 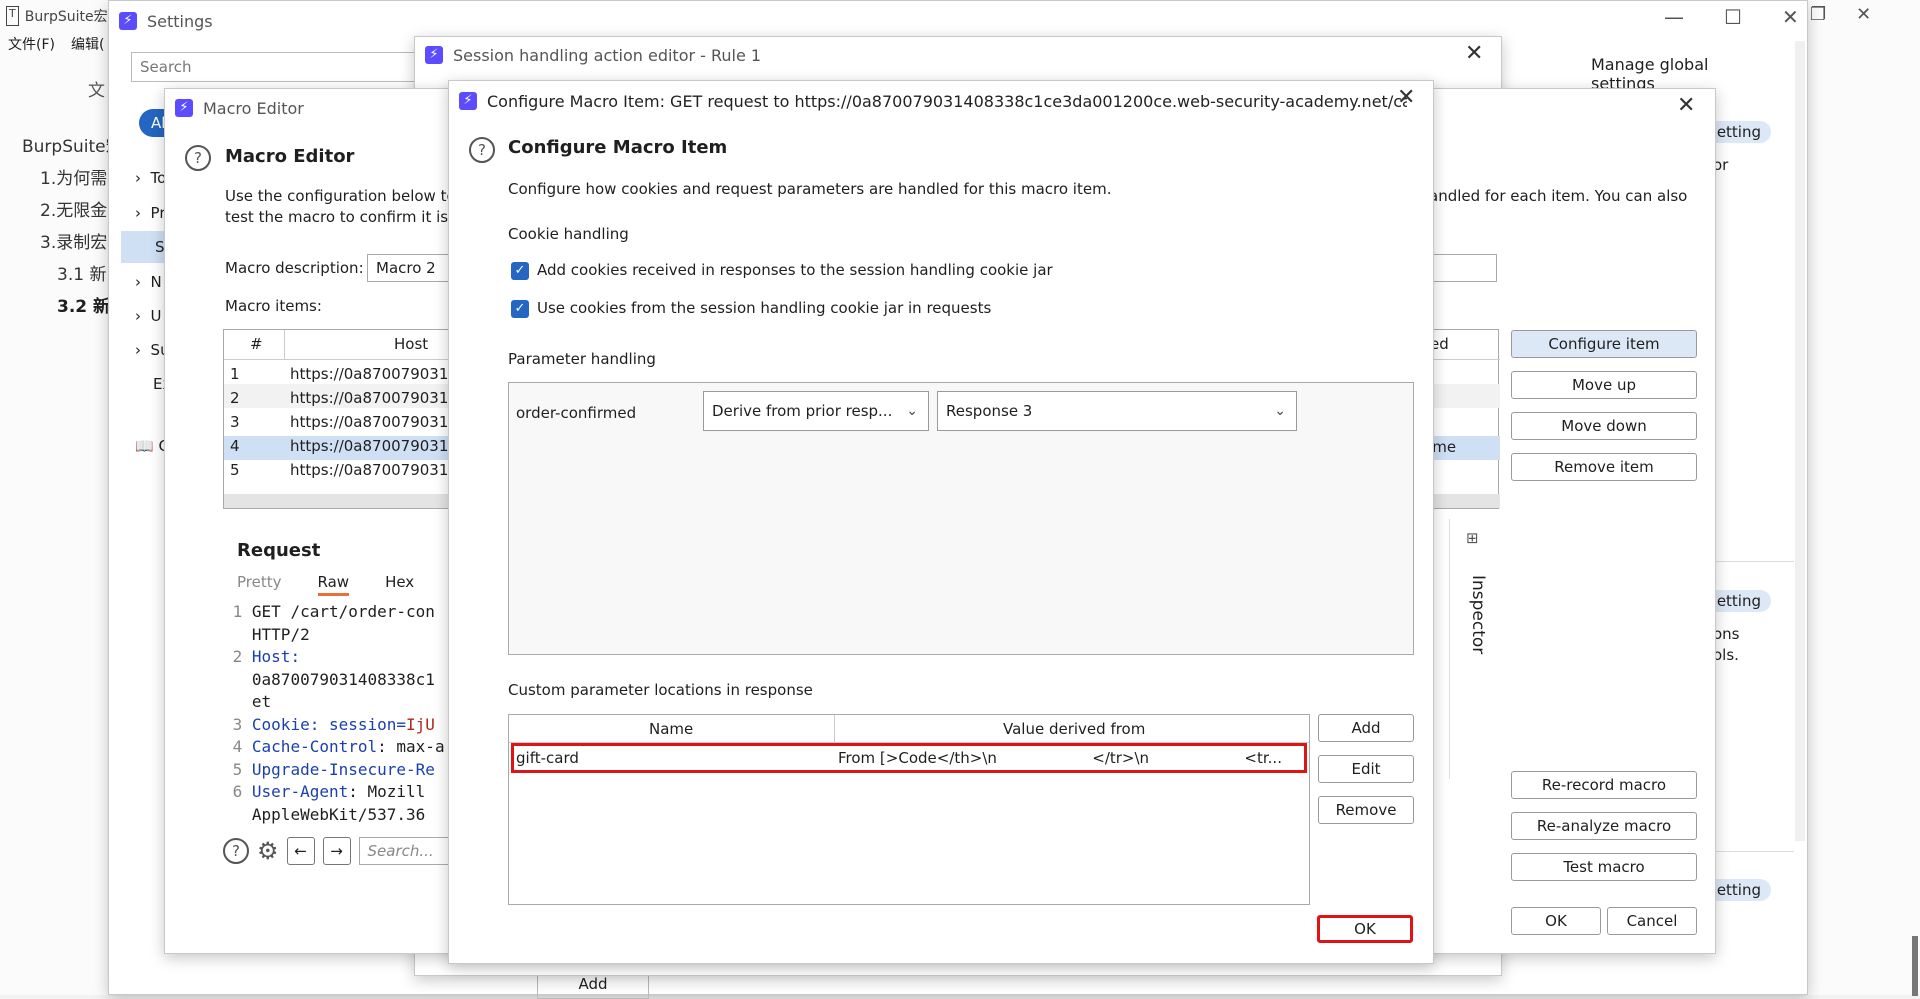 I want to click on test-macro-button: Test macro, so click(x=1604, y=867).